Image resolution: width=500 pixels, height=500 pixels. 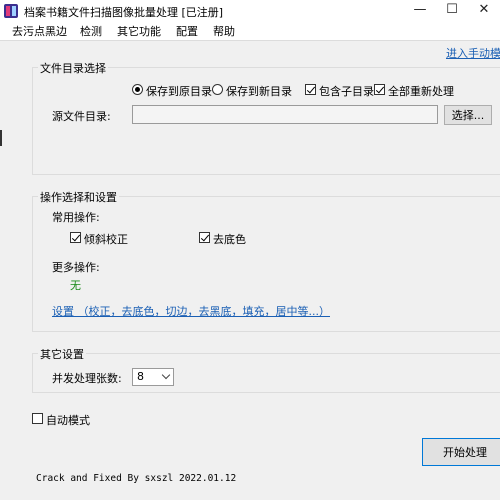 I want to click on window-title: 档案书籍文件扫描图像批量处理 [已注册], so click(x=124, y=12).